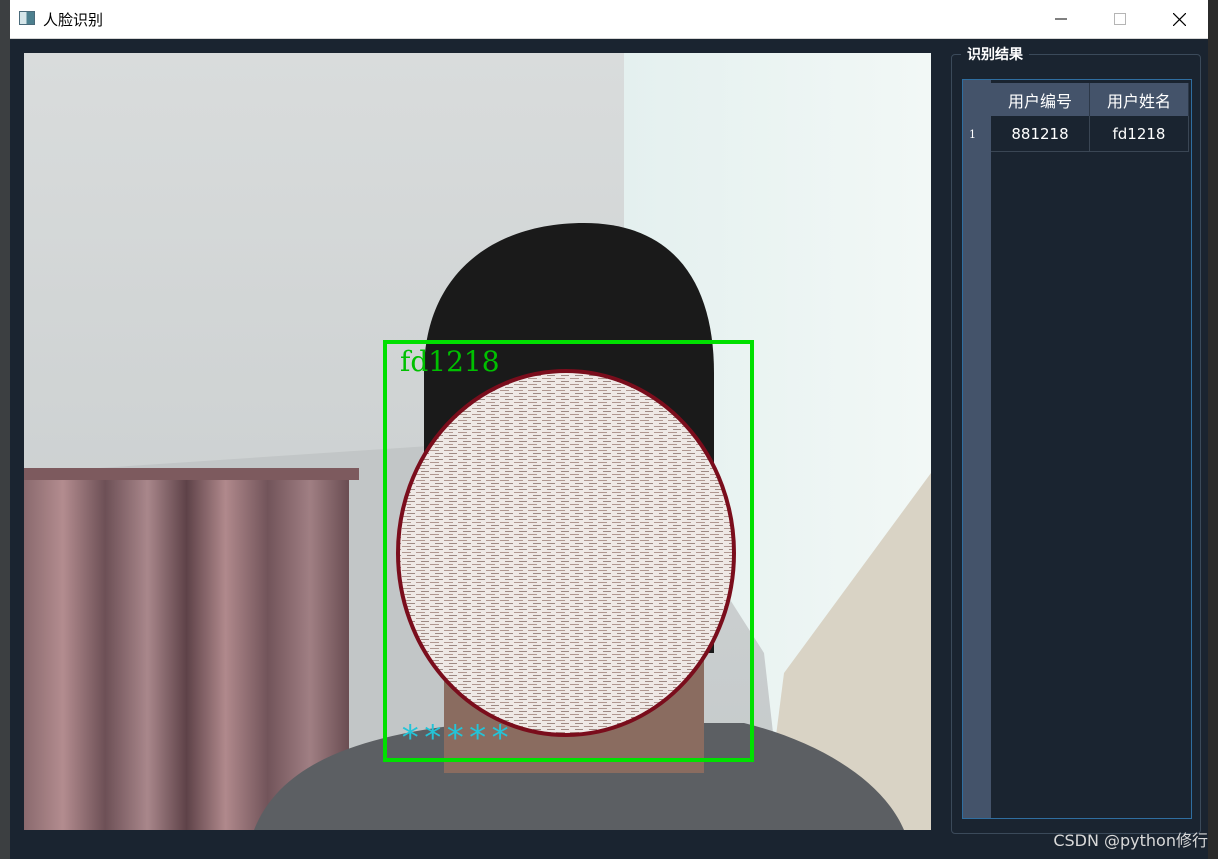  I want to click on watermark: CSDN @python修行, so click(1130, 840).